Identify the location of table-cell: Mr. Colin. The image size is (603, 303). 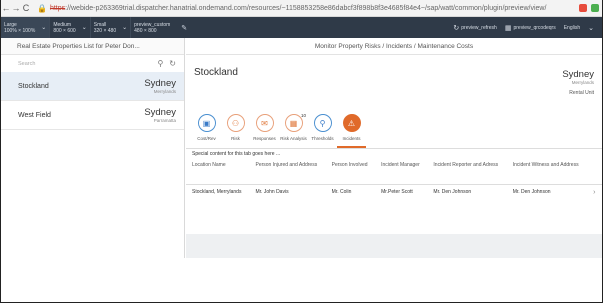
(341, 191).